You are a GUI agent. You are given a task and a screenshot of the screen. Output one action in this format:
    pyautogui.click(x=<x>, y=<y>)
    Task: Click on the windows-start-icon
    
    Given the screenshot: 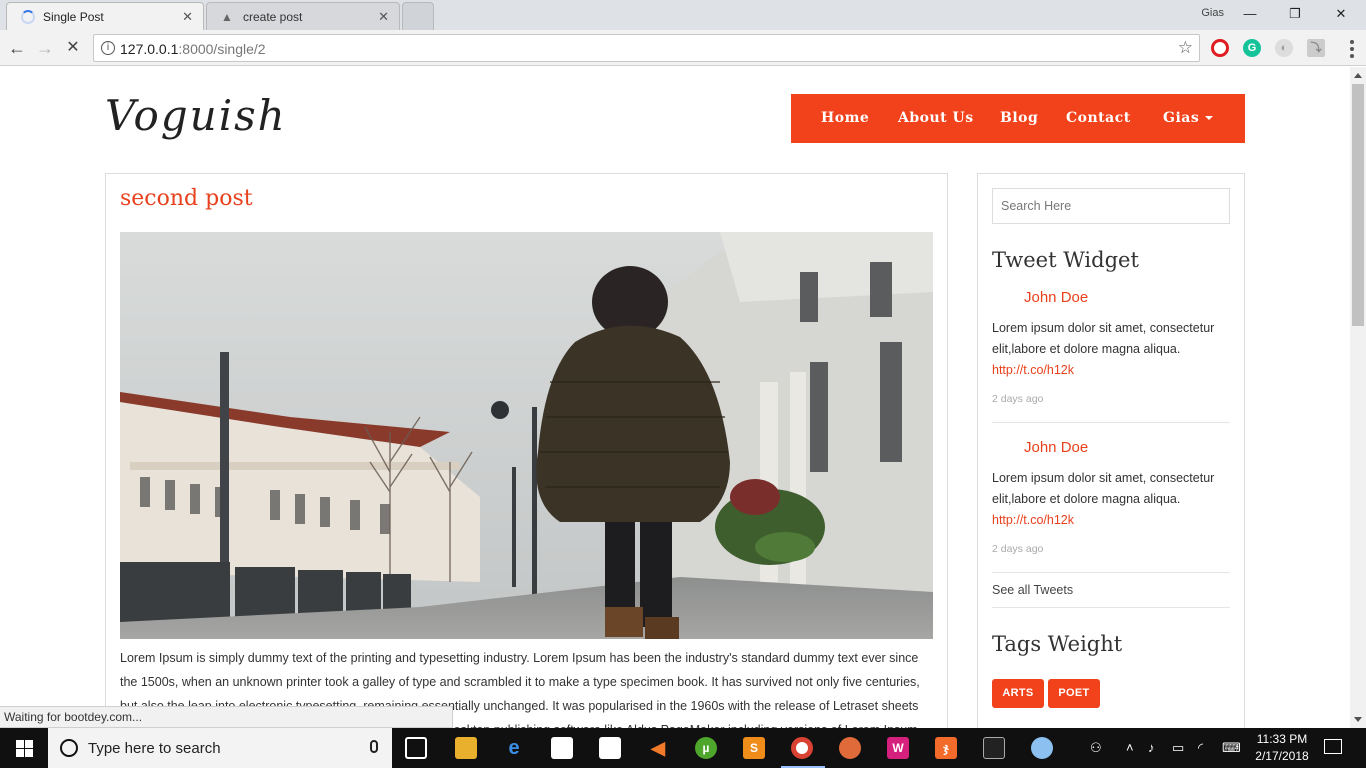 What is the action you would take?
    pyautogui.click(x=24, y=748)
    